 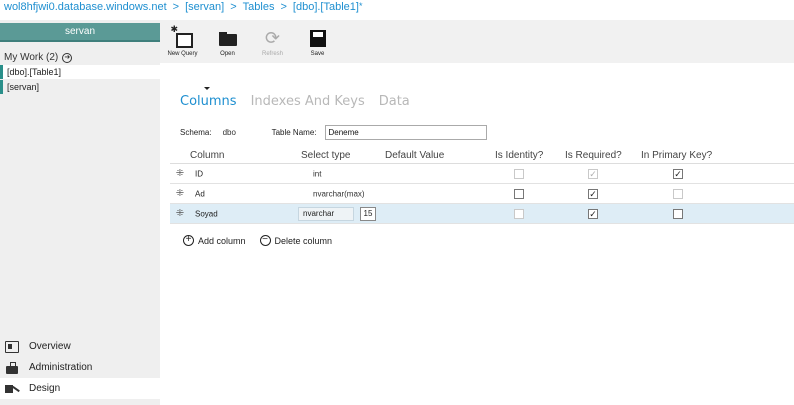 I want to click on refresh-icon: ⟳, so click(x=272, y=38).